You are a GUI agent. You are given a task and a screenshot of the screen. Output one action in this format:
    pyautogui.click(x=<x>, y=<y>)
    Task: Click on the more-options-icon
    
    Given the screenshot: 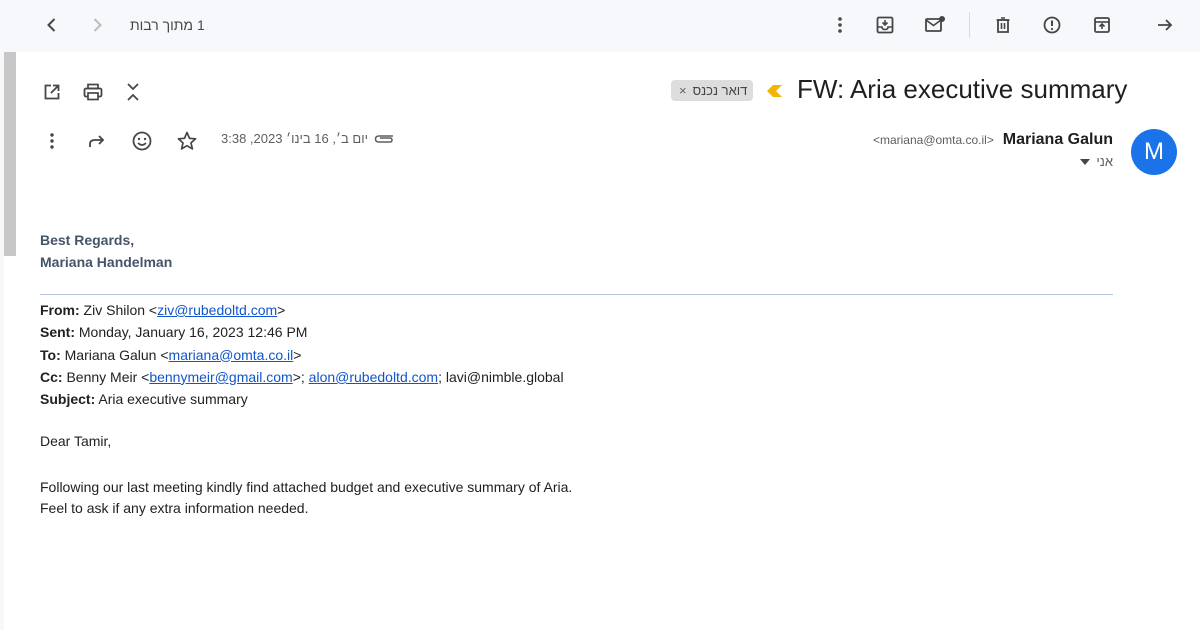 What is the action you would take?
    pyautogui.click(x=52, y=141)
    